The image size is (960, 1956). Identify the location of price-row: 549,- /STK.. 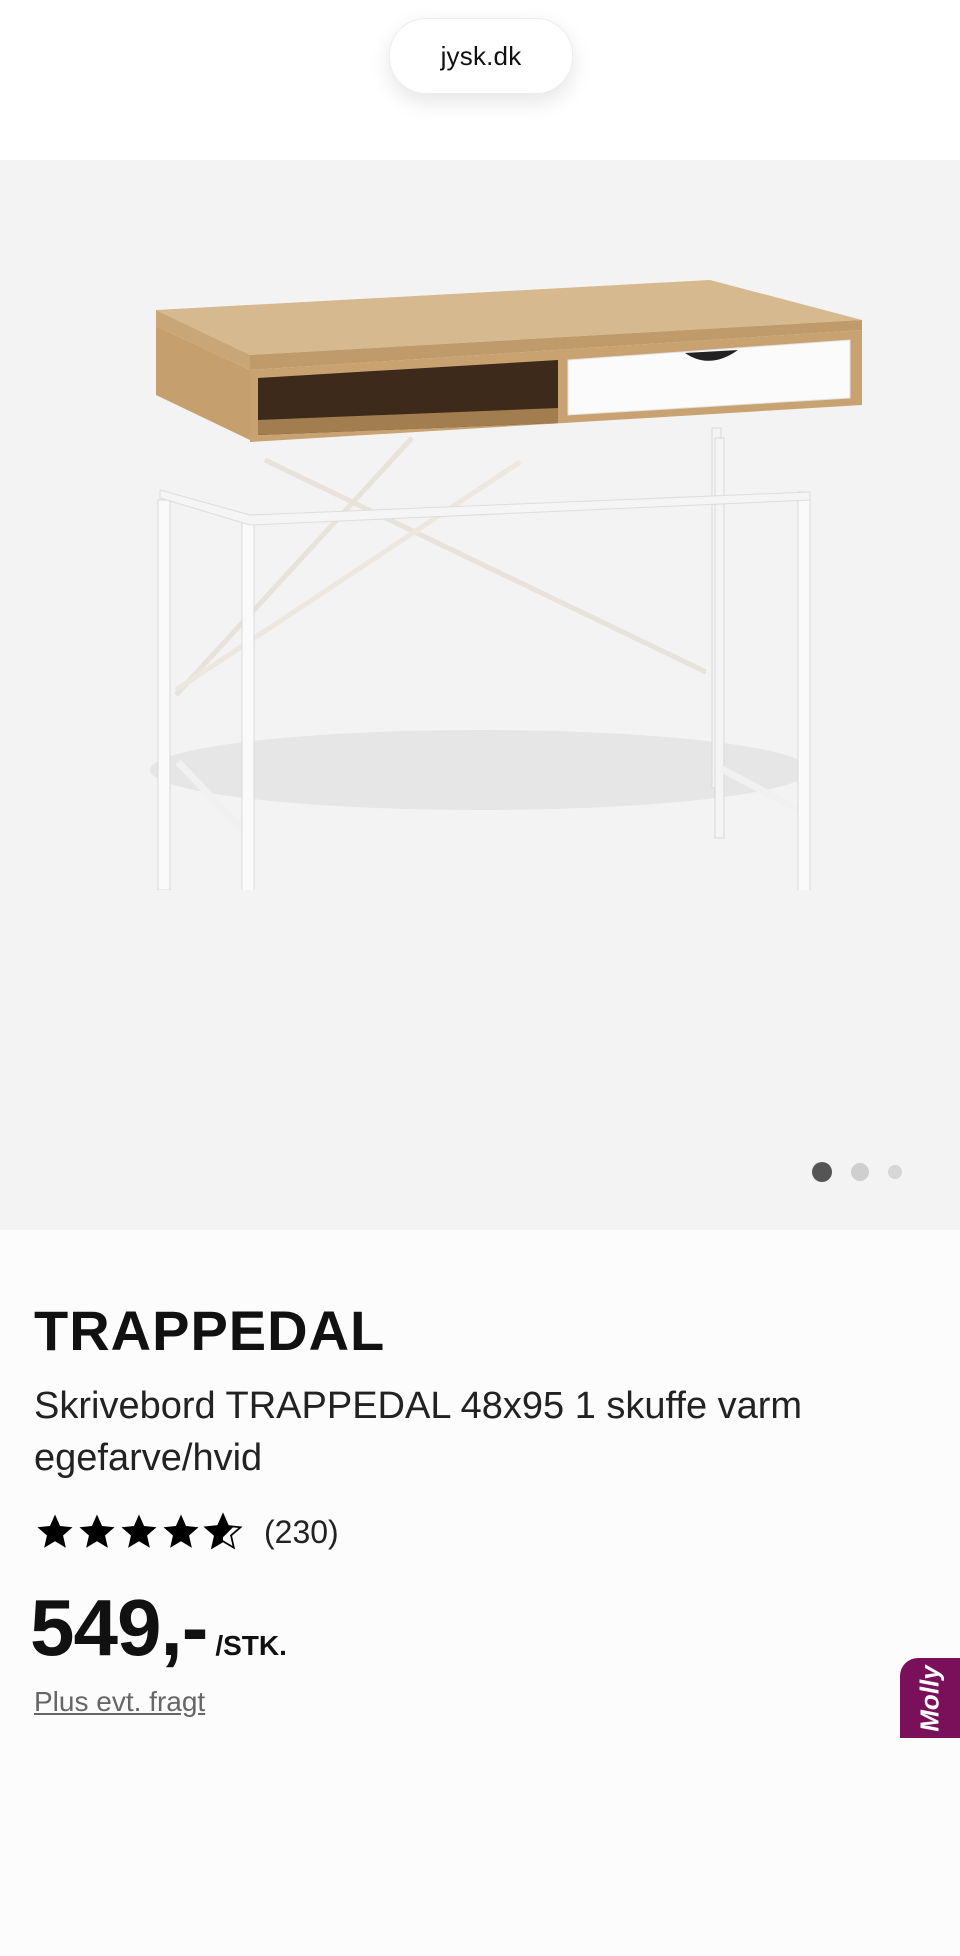
(158, 1628).